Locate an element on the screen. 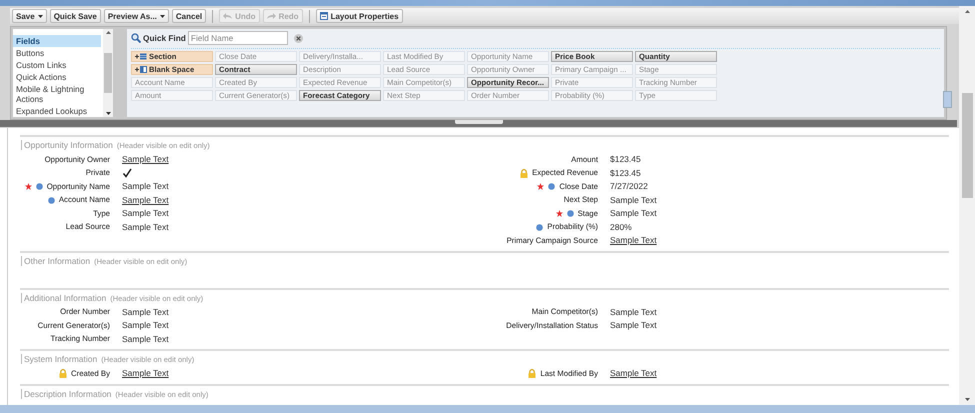 The width and height of the screenshot is (975, 413). category-item: Quick Actions is located at coordinates (57, 77).